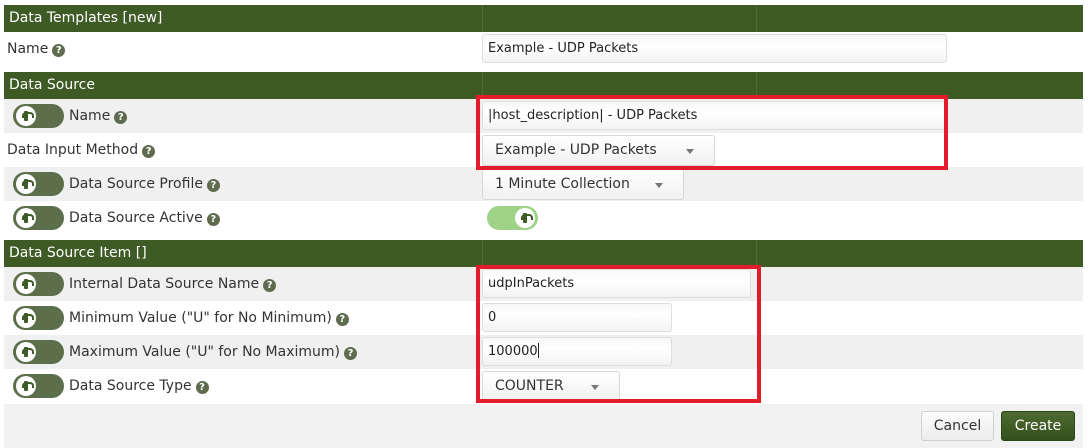 Image resolution: width=1088 pixels, height=448 pixels. What do you see at coordinates (577, 351) in the screenshot?
I see `max-value-input: 100000` at bounding box center [577, 351].